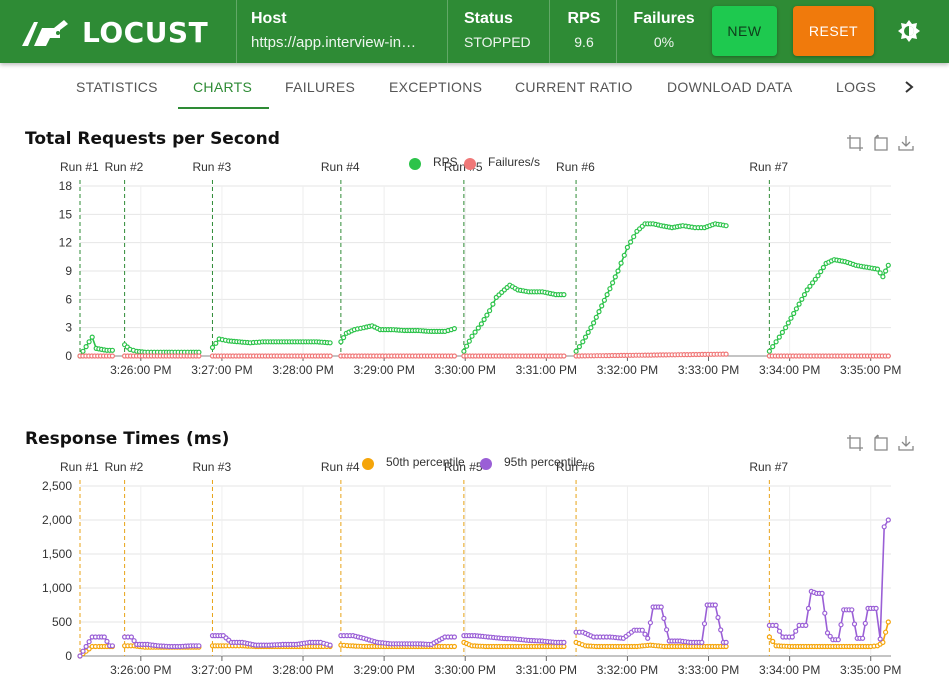  I want to click on tab-failures: FAILURES, so click(320, 87).